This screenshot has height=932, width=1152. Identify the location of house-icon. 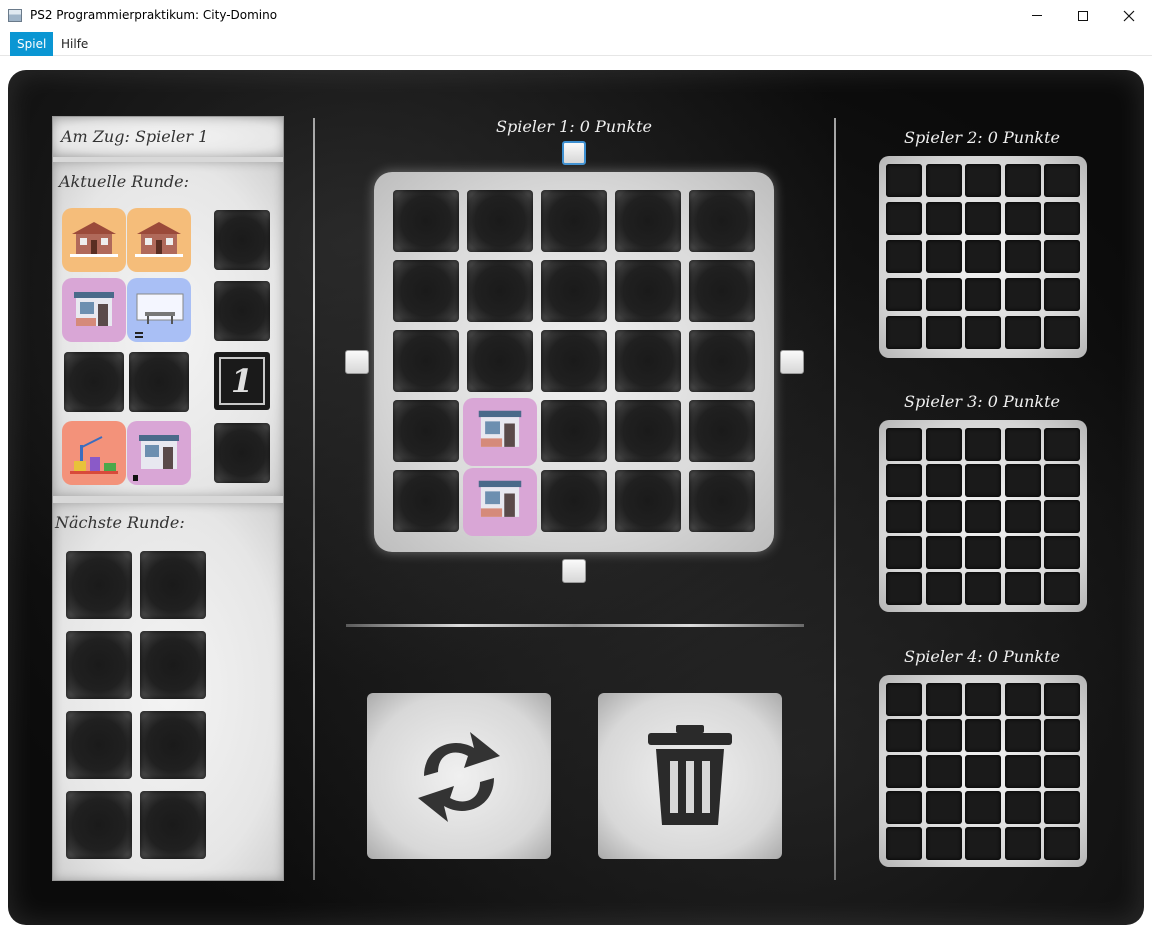
(159, 239).